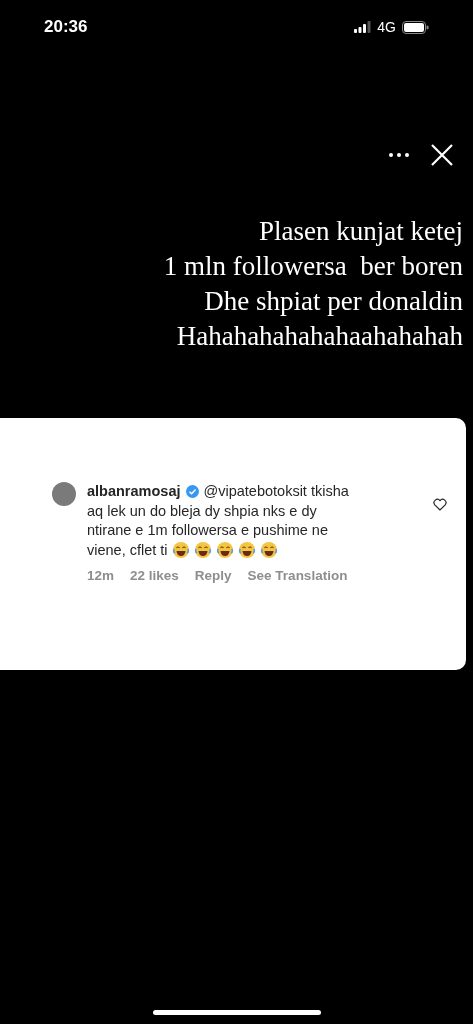 This screenshot has width=473, height=1024. Describe the element at coordinates (276, 491) in the screenshot. I see `comment-text-line: @vipatebotoksit tkisha` at that location.